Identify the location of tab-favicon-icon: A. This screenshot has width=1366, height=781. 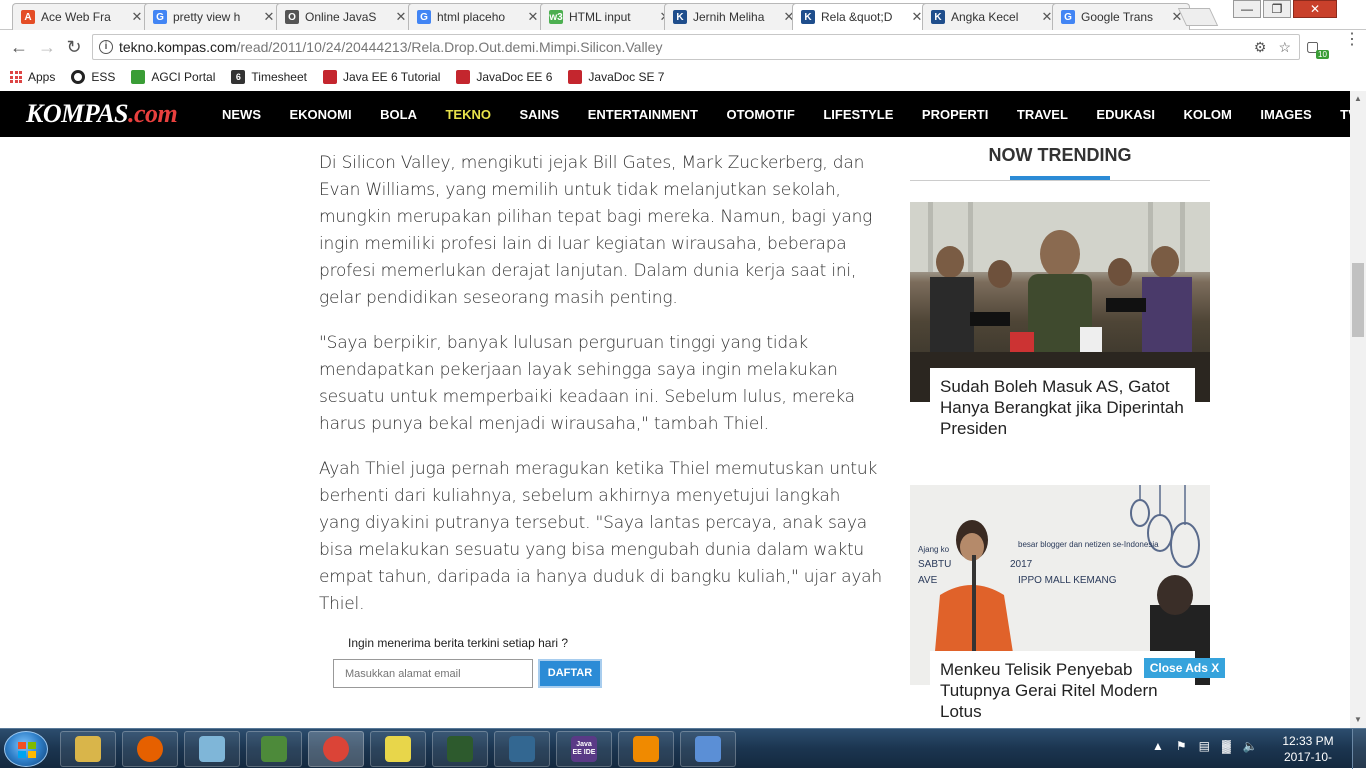
(28, 17).